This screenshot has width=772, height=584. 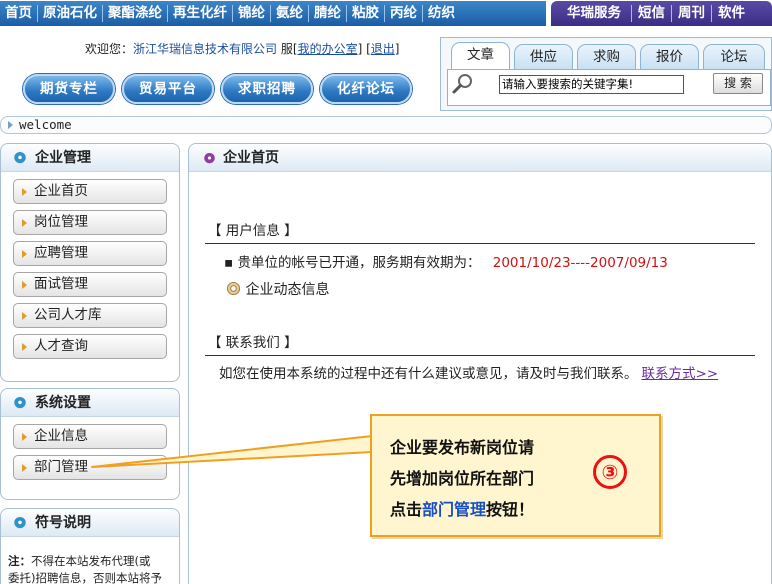 I want to click on callout-text: 企业要发布新岗位请 先增加岗位所在部门 点击部门管理按钮！, so click(x=462, y=478).